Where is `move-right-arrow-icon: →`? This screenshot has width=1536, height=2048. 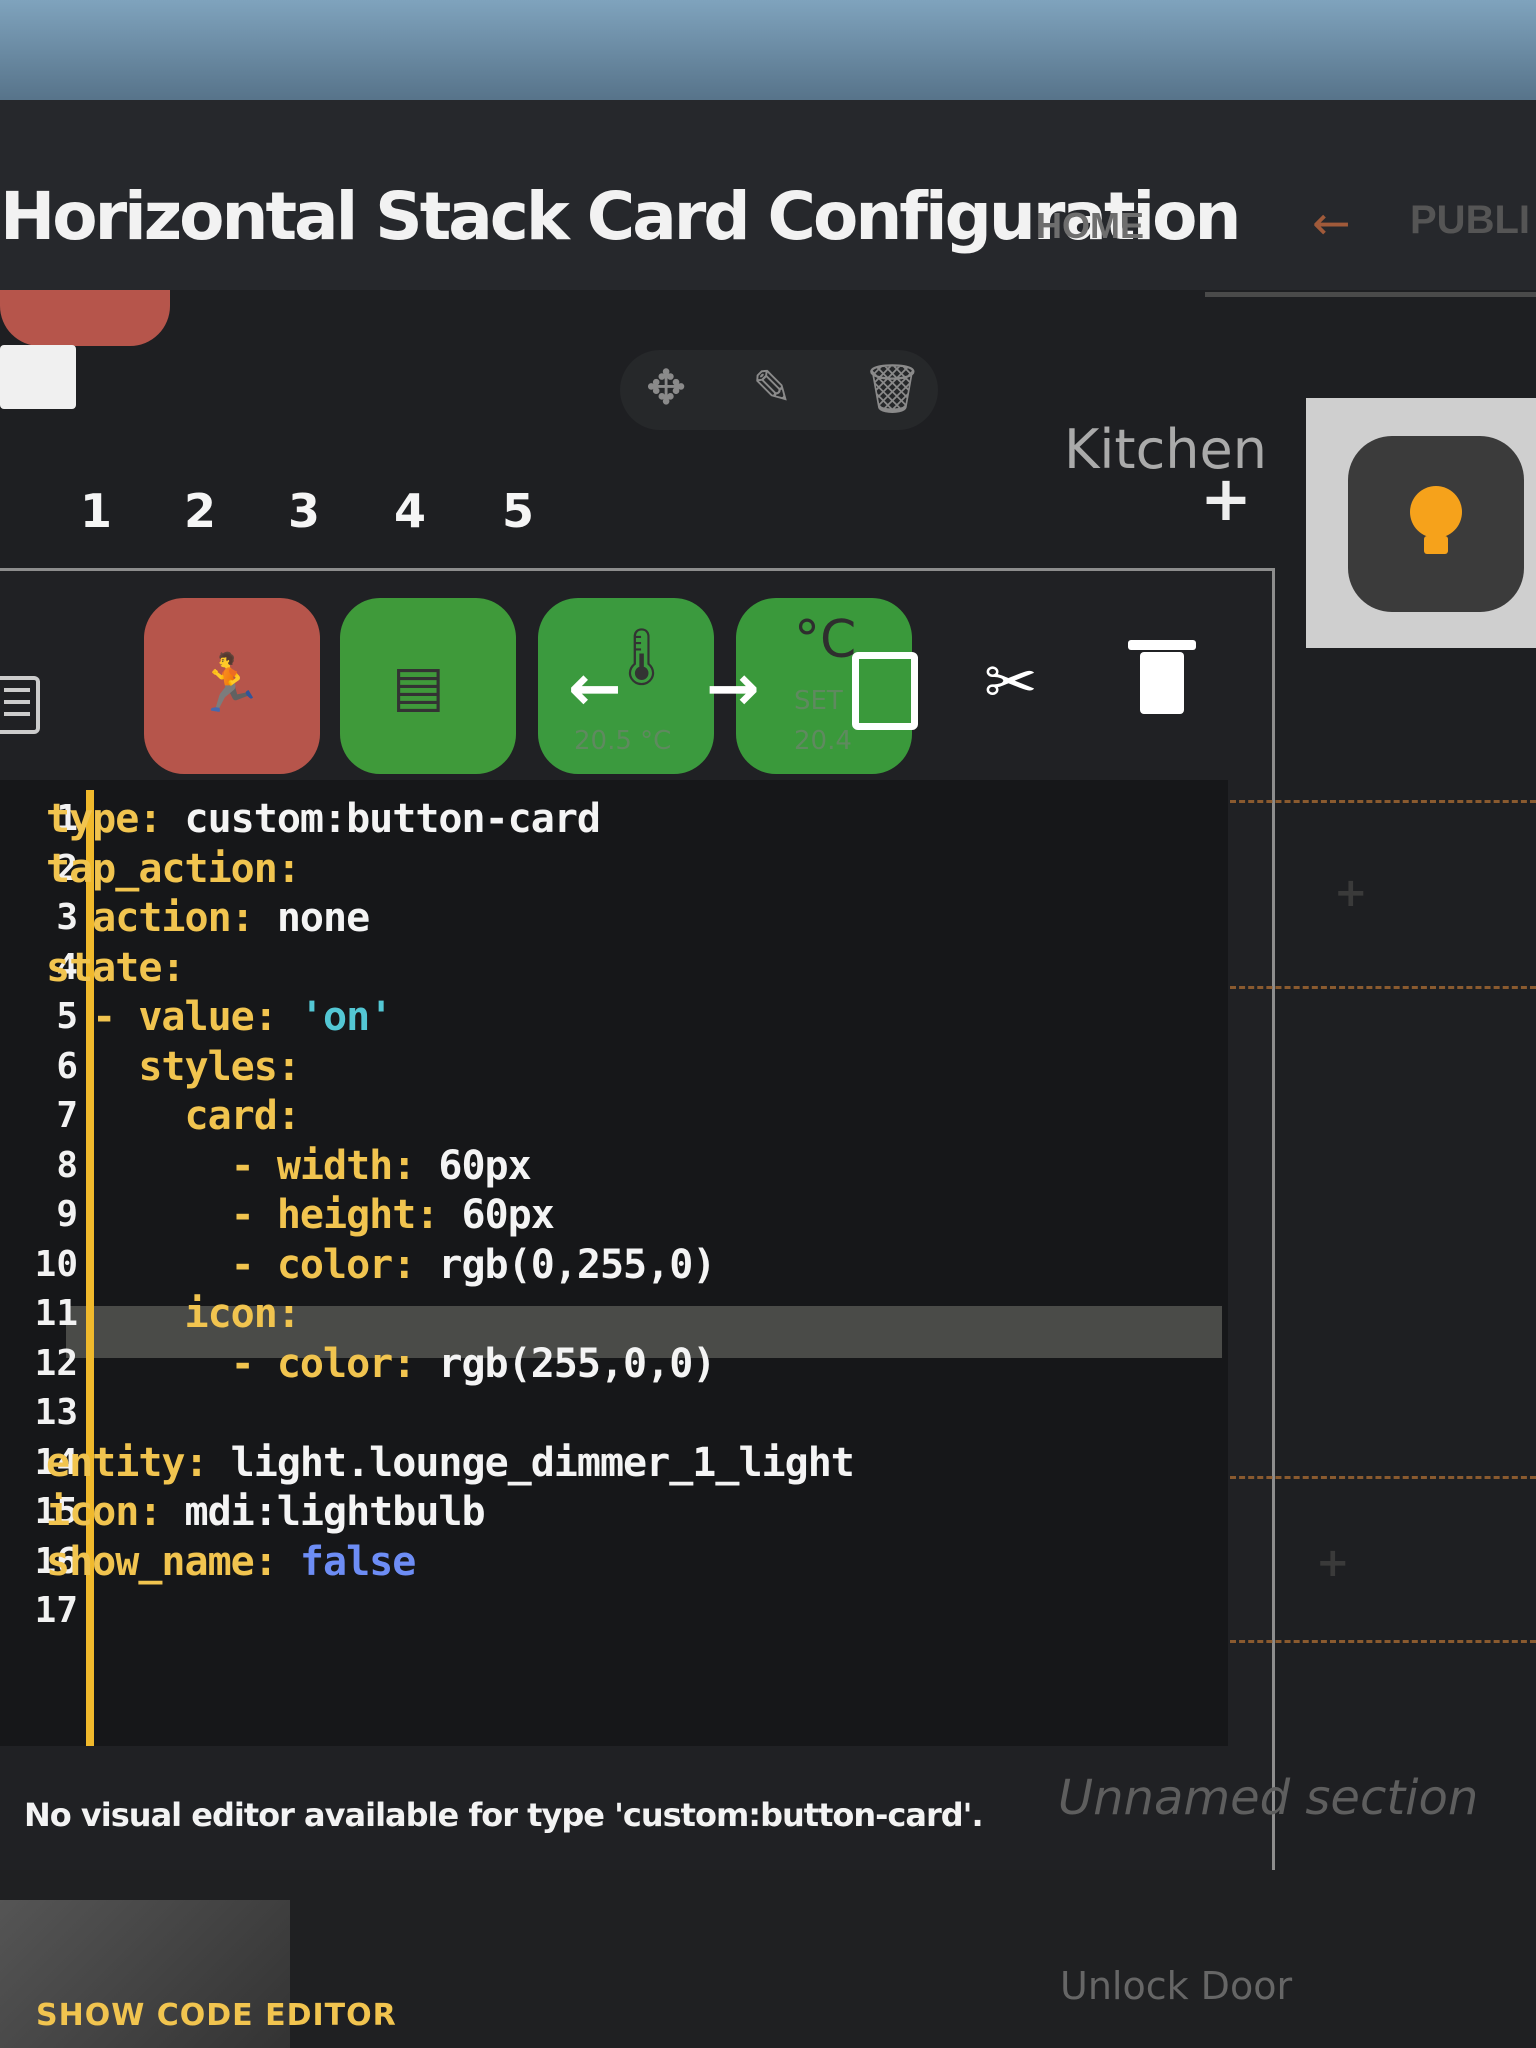
move-right-arrow-icon: → is located at coordinates (733, 689).